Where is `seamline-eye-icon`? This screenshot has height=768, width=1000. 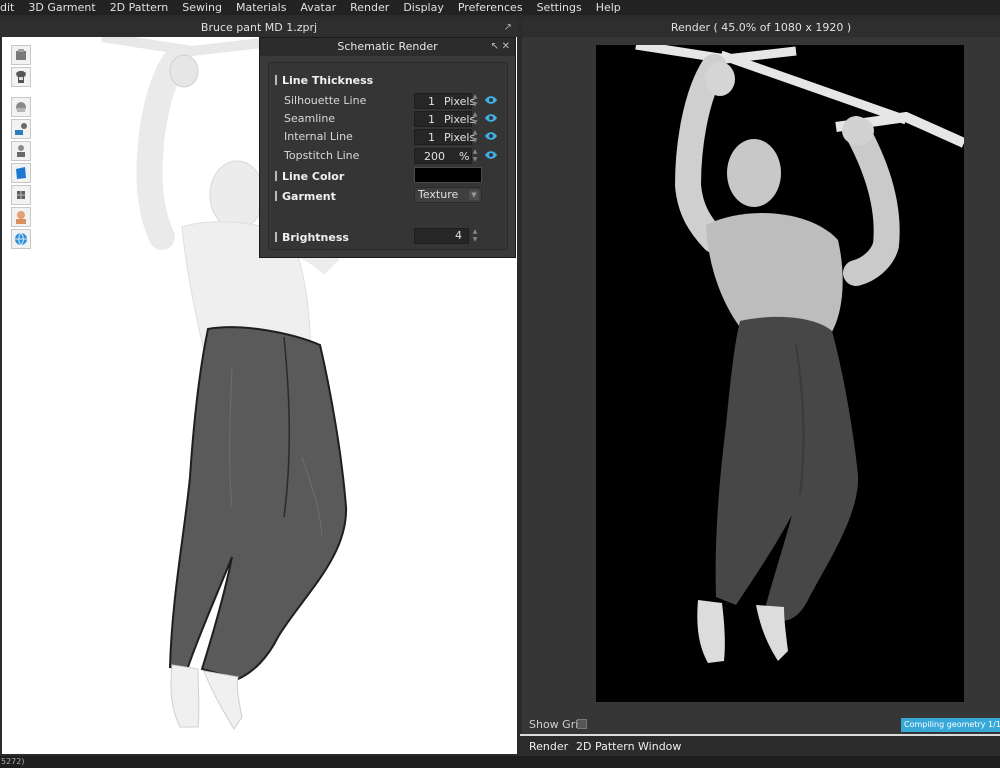 seamline-eye-icon is located at coordinates (491, 118).